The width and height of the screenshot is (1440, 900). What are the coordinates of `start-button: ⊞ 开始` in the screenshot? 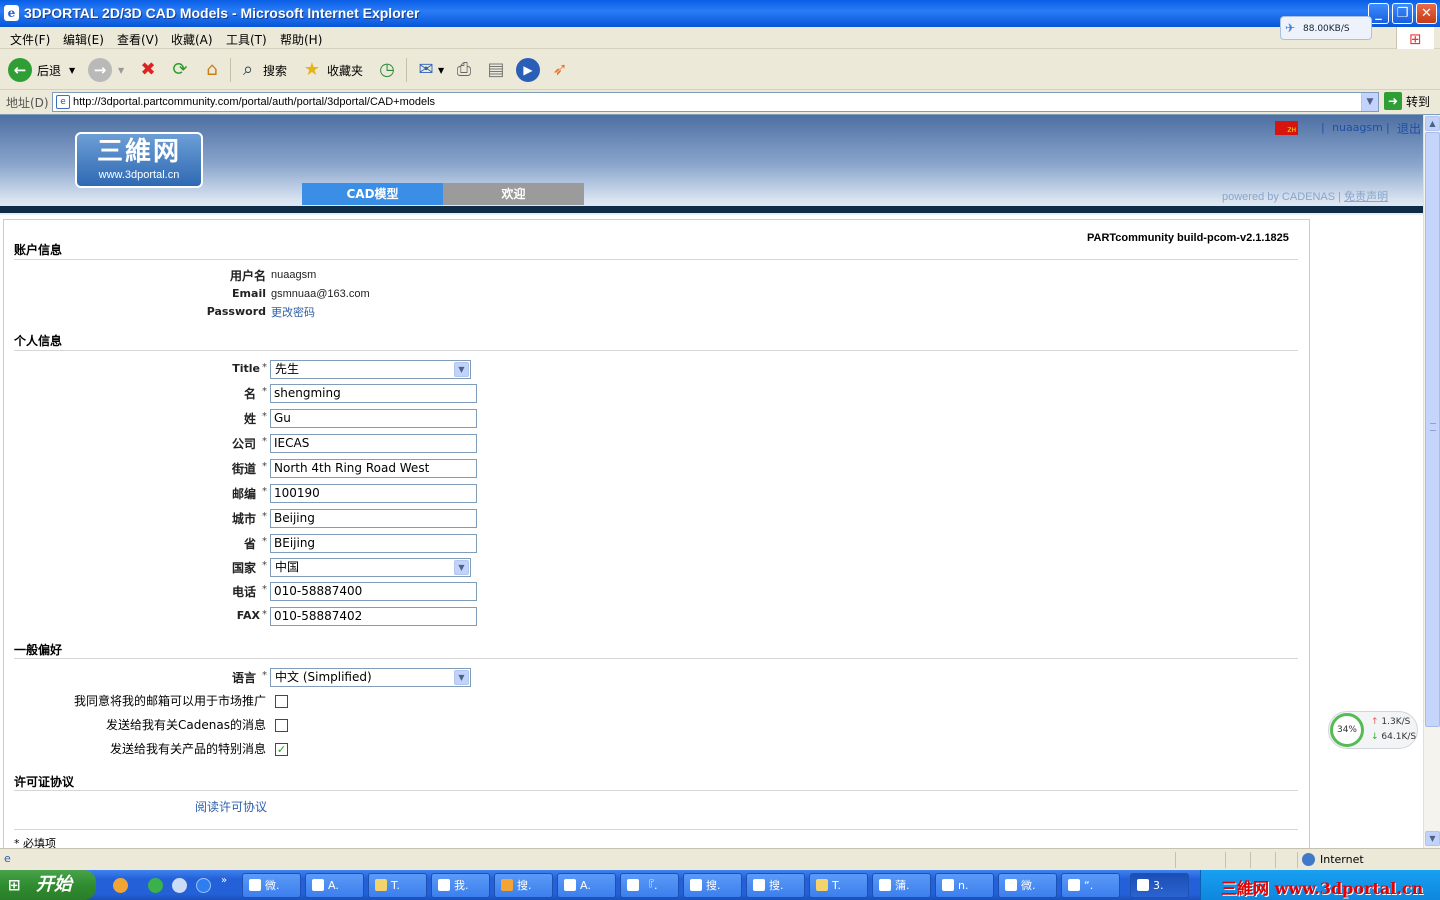 It's located at (48, 885).